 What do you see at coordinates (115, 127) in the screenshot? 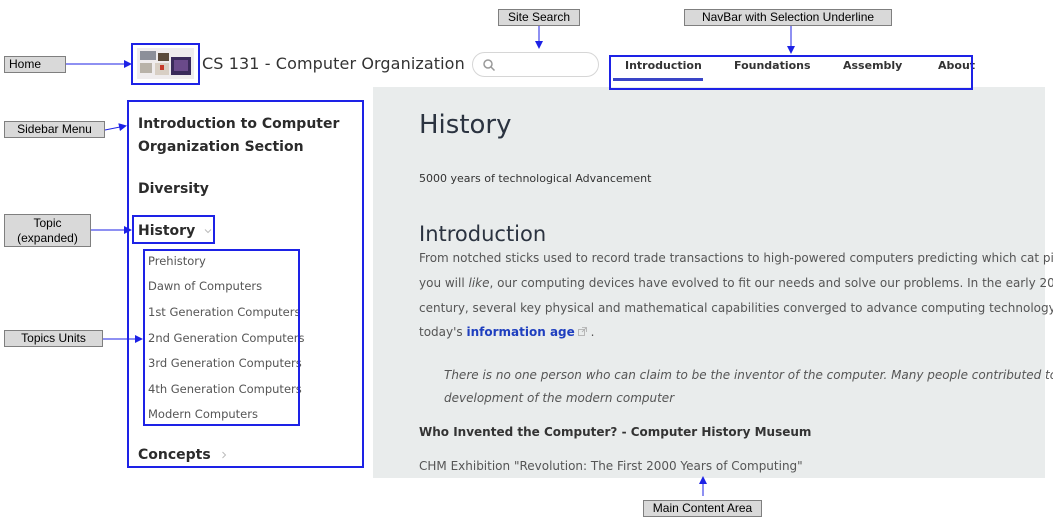
I see `arrow-sidebar-menu` at bounding box center [115, 127].